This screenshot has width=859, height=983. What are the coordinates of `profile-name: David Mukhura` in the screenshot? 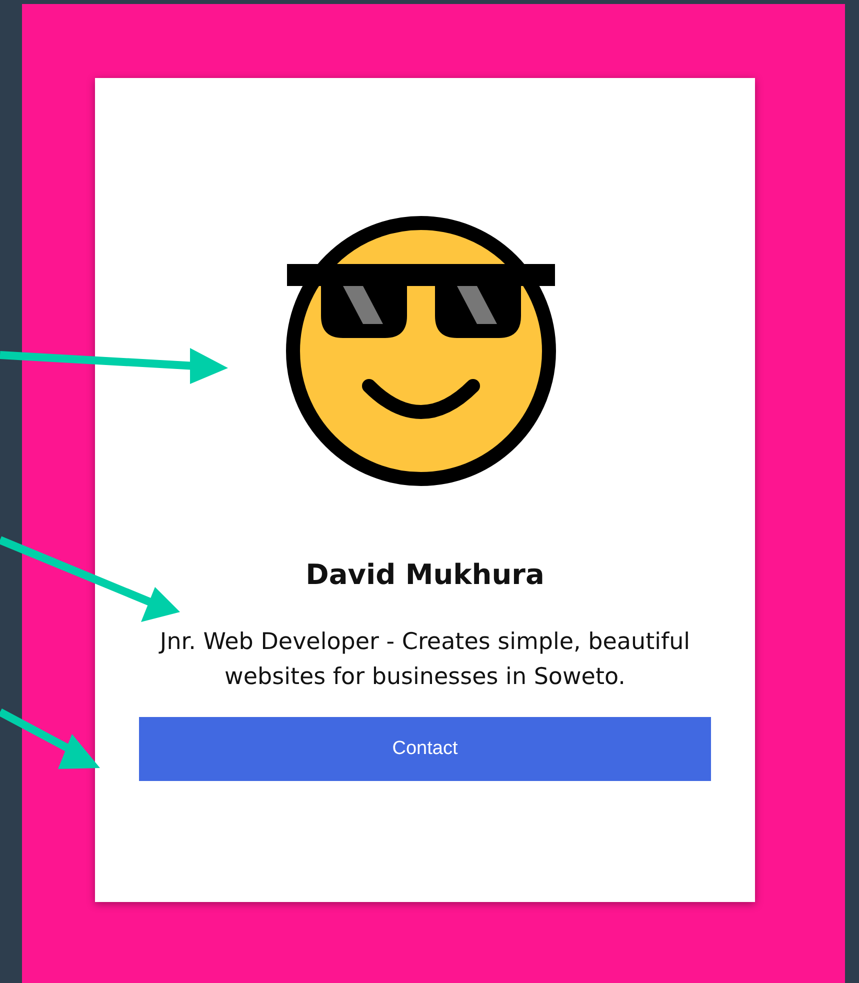 It's located at (425, 574).